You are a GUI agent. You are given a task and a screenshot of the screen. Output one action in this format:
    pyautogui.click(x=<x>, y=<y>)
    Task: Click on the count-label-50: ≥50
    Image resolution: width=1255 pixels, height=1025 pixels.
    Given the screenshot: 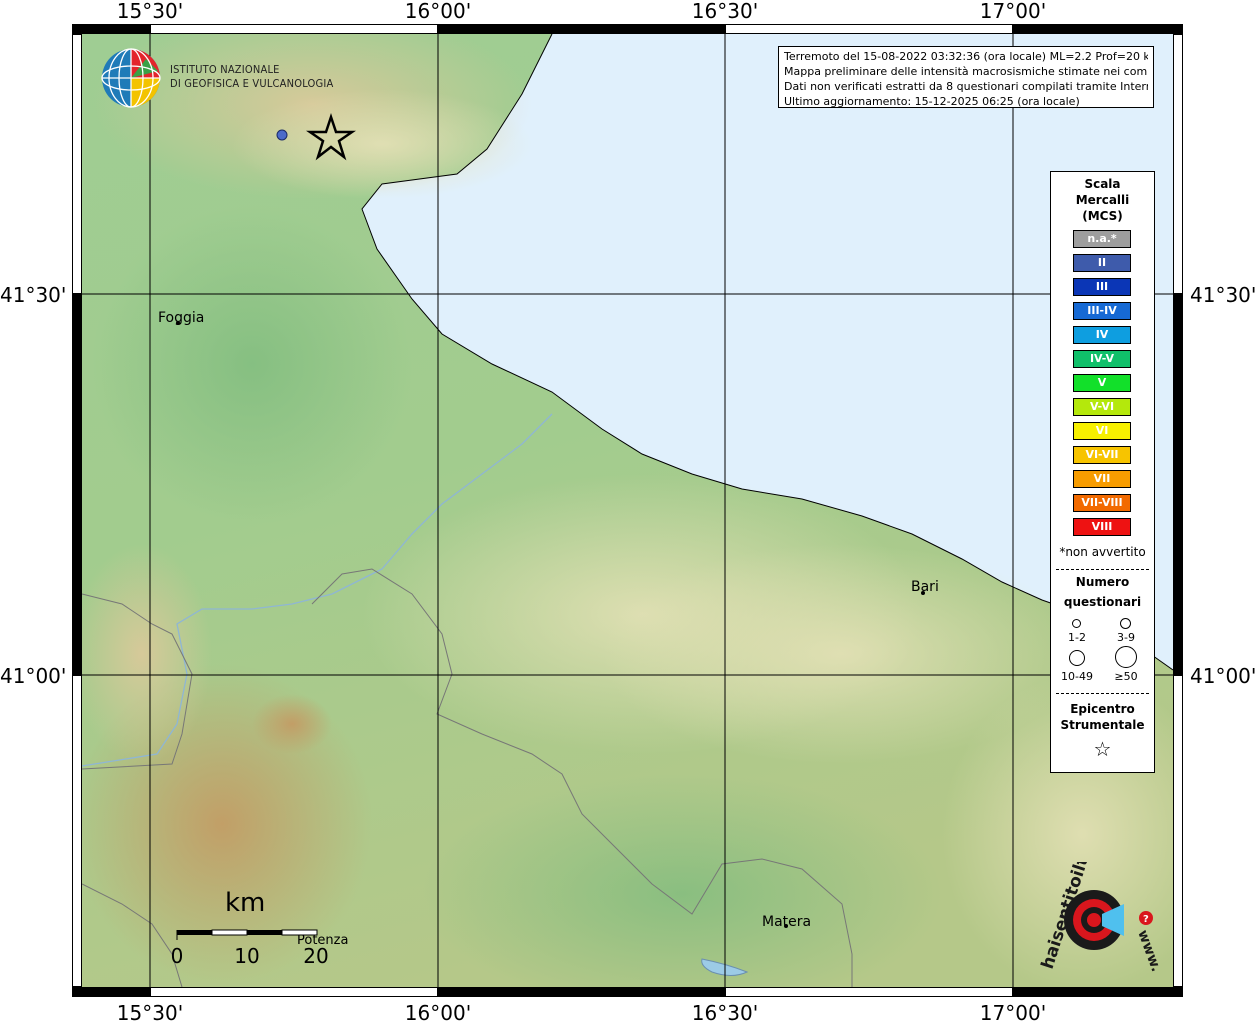 What is the action you would take?
    pyautogui.click(x=1126, y=676)
    